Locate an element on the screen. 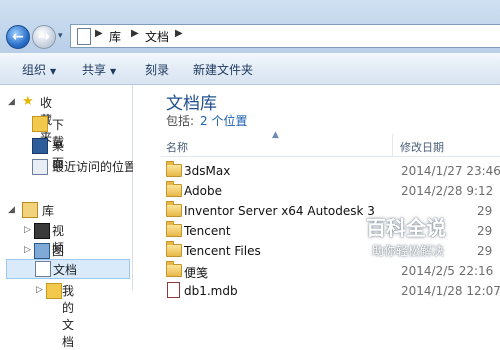 The height and width of the screenshot is (350, 500). database-file-icon is located at coordinates (173, 290).